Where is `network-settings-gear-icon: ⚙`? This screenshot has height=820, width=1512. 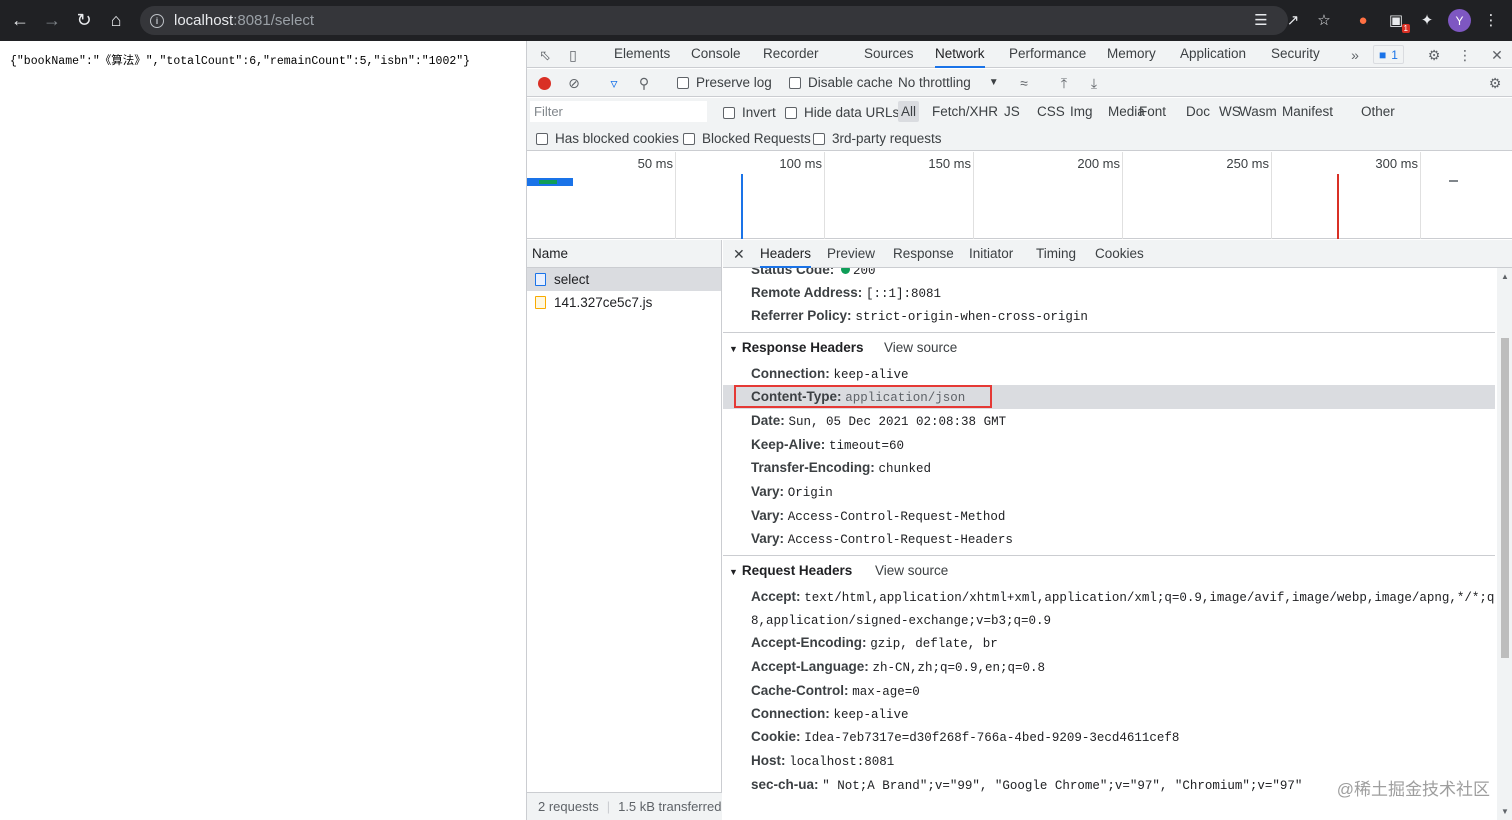 network-settings-gear-icon: ⚙ is located at coordinates (1495, 83).